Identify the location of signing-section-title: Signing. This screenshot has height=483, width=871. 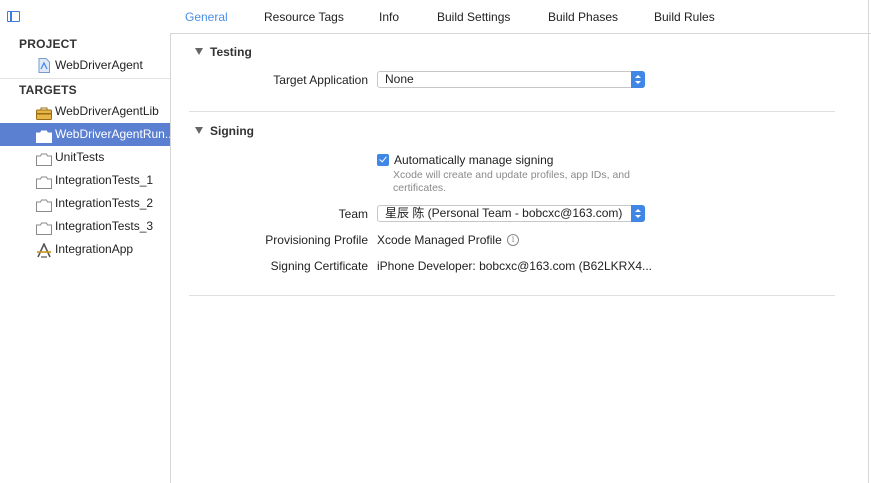
(232, 131).